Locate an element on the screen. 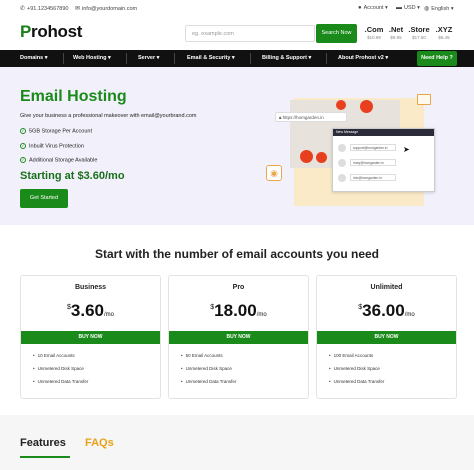 This screenshot has width=474, height=470. plan-feature: 10 Email Accounts is located at coordinates (54, 355).